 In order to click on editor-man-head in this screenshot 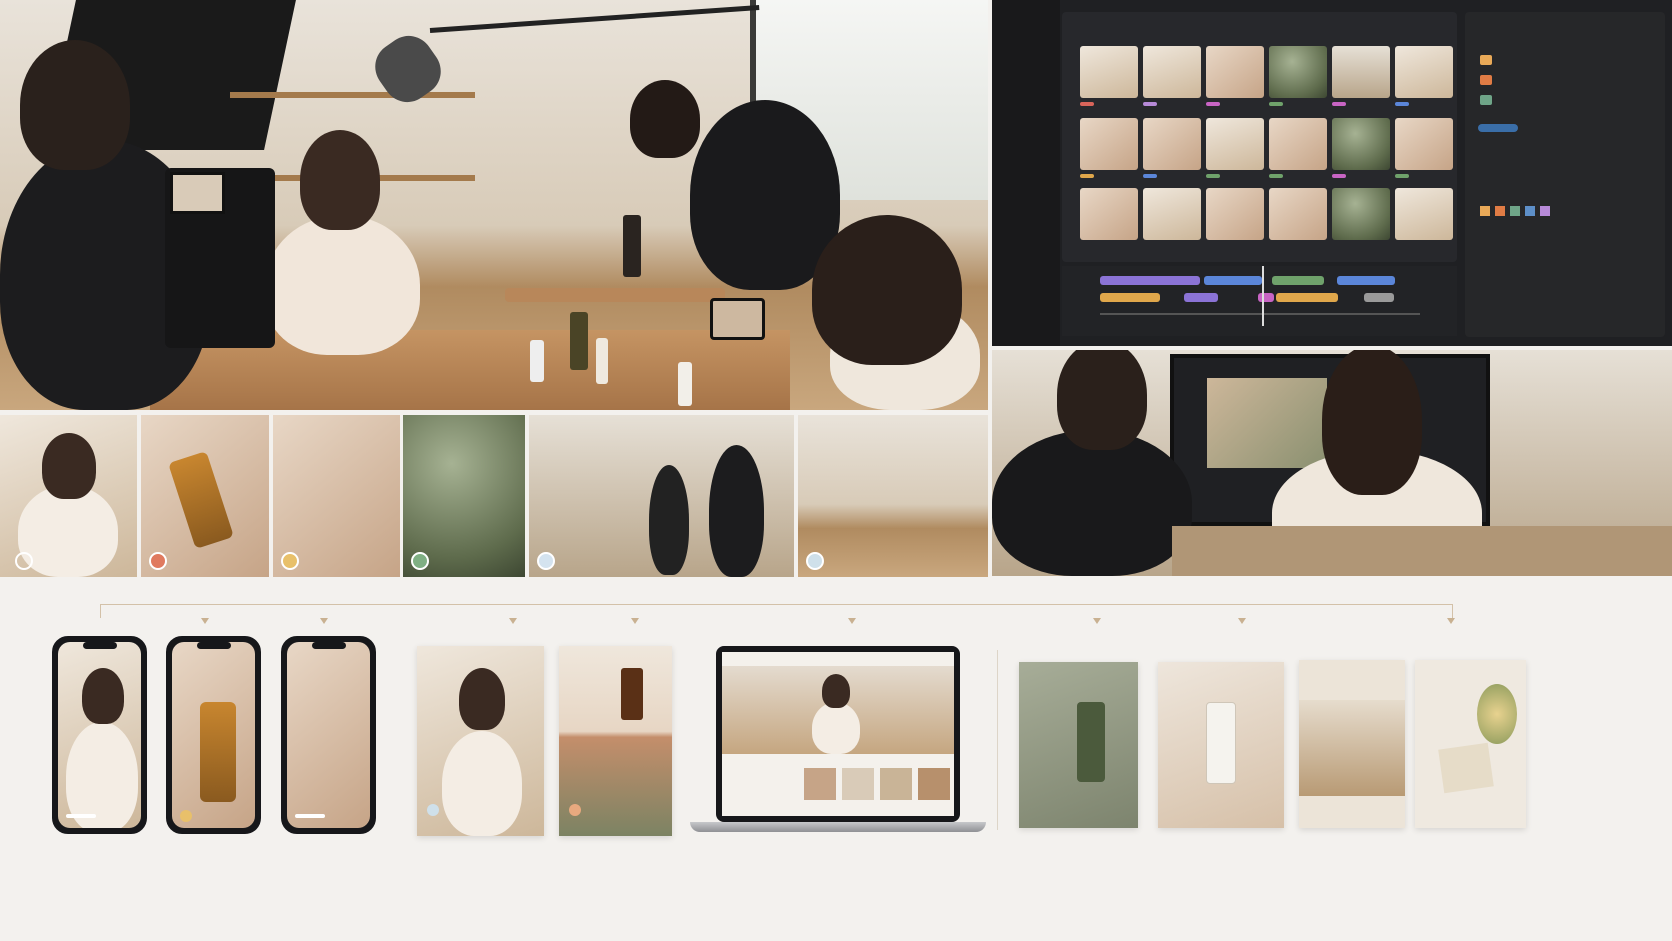, I will do `click(1102, 400)`.